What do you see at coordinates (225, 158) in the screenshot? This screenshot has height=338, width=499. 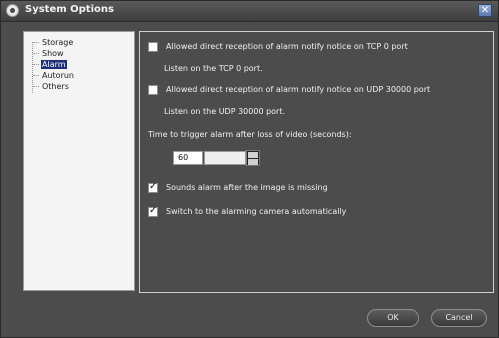 I see `trigger-time-field-track` at bounding box center [225, 158].